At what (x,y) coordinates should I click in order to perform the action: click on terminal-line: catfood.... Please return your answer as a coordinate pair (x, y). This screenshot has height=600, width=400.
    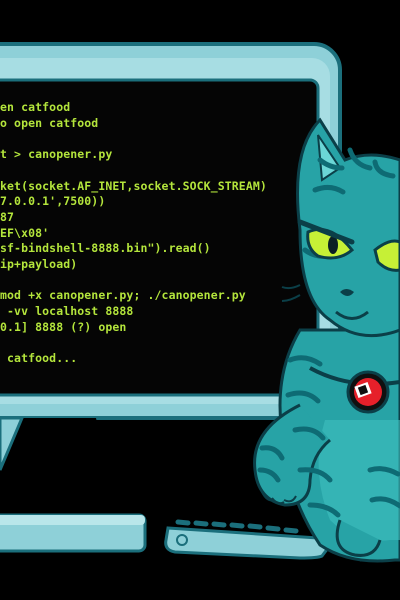
    Looking at the image, I should click on (39, 358).